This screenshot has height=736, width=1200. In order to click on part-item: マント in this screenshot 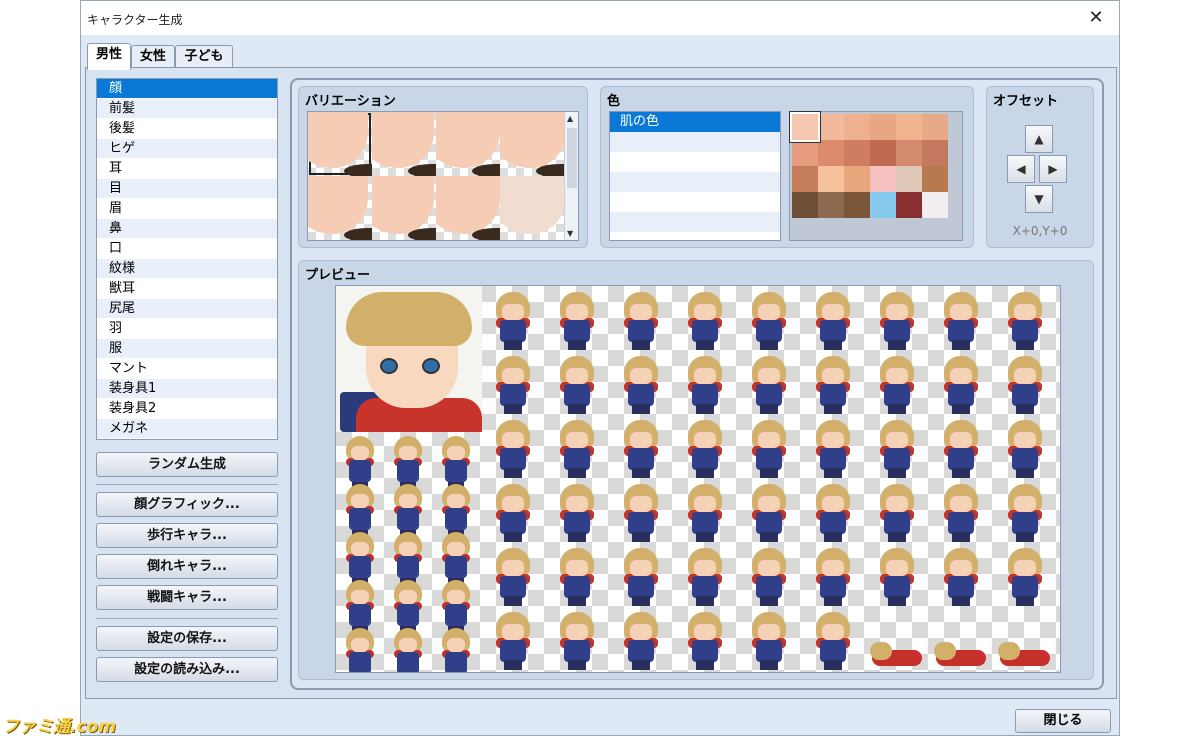, I will do `click(187, 369)`.